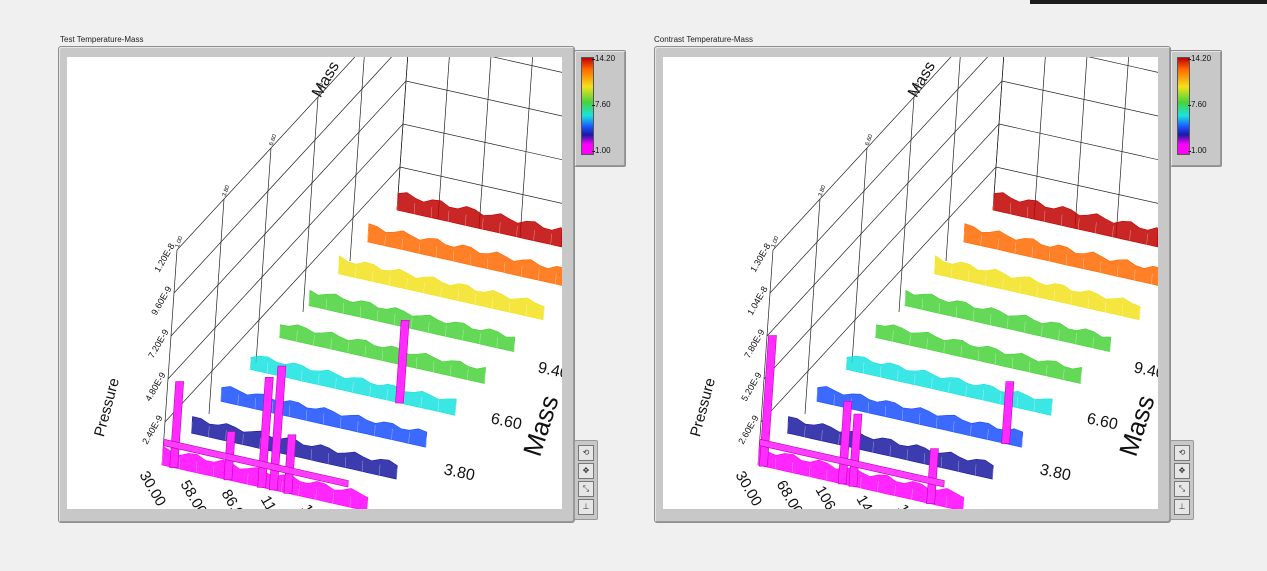 The height and width of the screenshot is (571, 1267). Describe the element at coordinates (789, 493) in the screenshot. I see `x-tick-label: 68.00` at that location.